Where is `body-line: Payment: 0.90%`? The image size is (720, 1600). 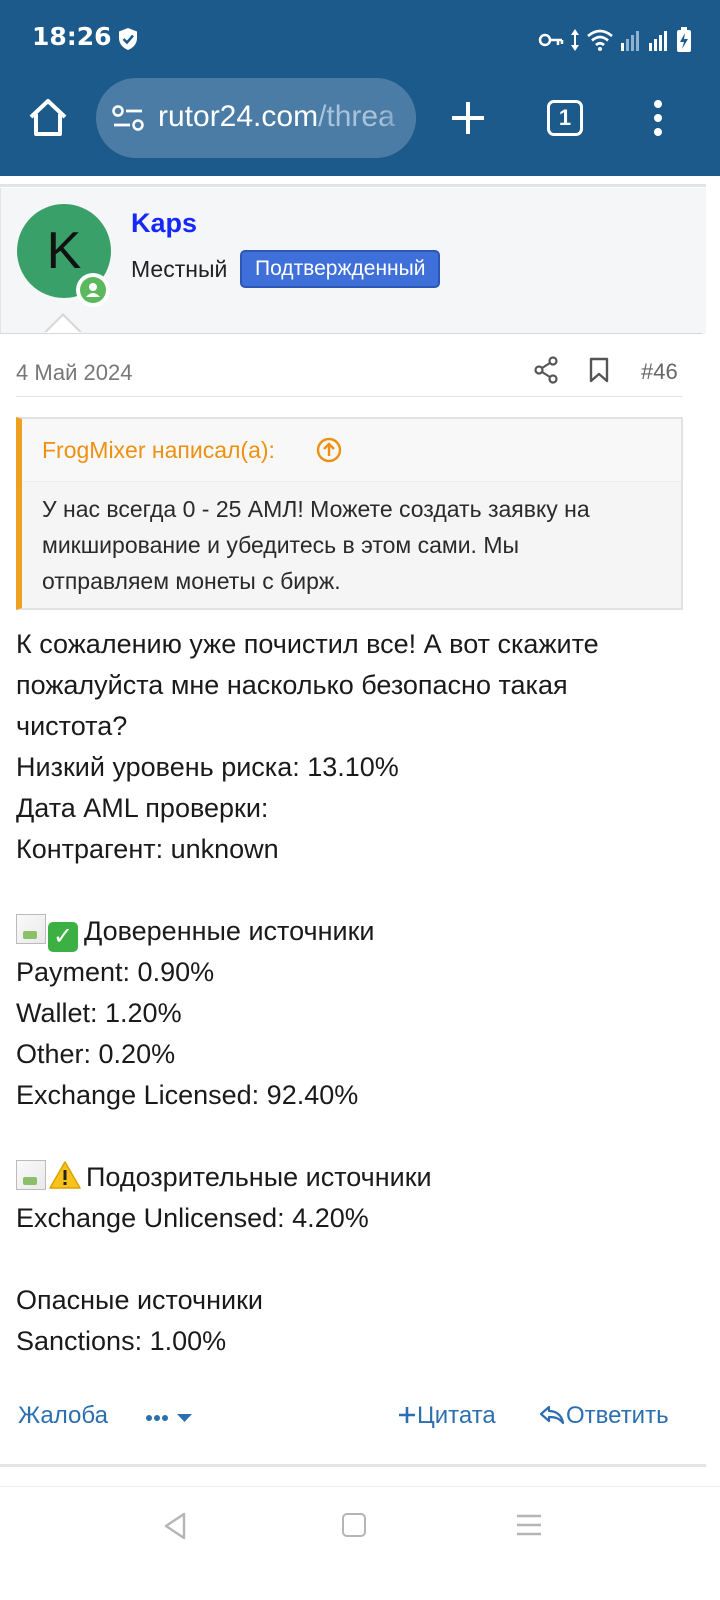
body-line: Payment: 0.90% is located at coordinates (115, 972).